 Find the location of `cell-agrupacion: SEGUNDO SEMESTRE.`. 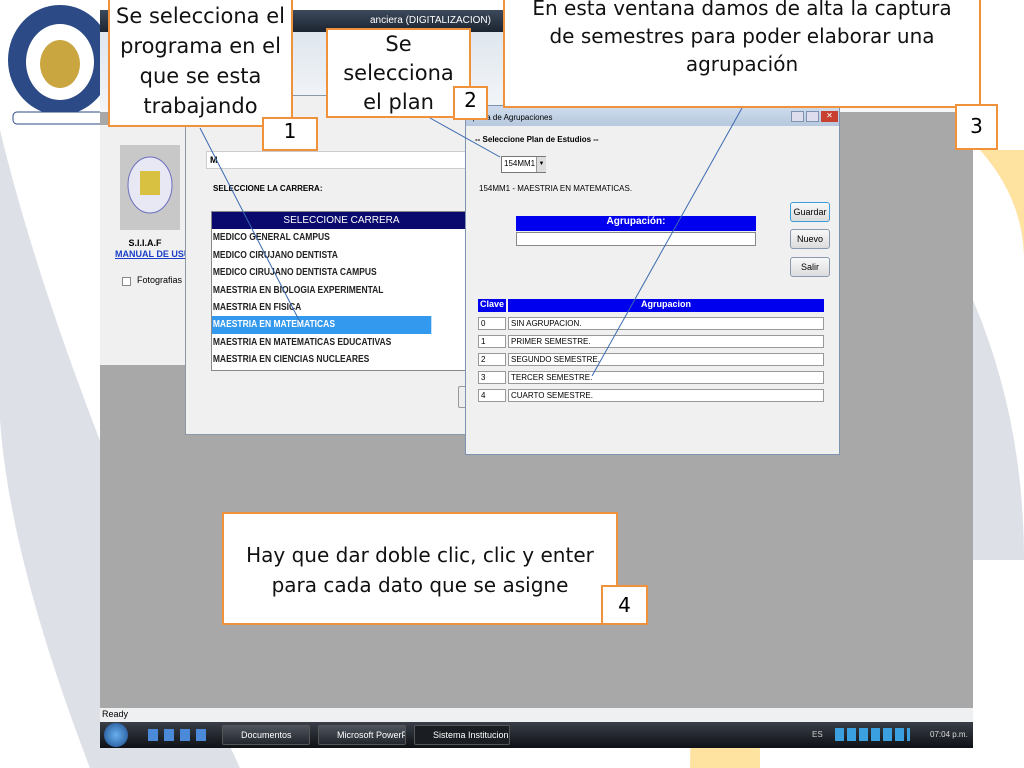

cell-agrupacion: SEGUNDO SEMESTRE. is located at coordinates (666, 359).